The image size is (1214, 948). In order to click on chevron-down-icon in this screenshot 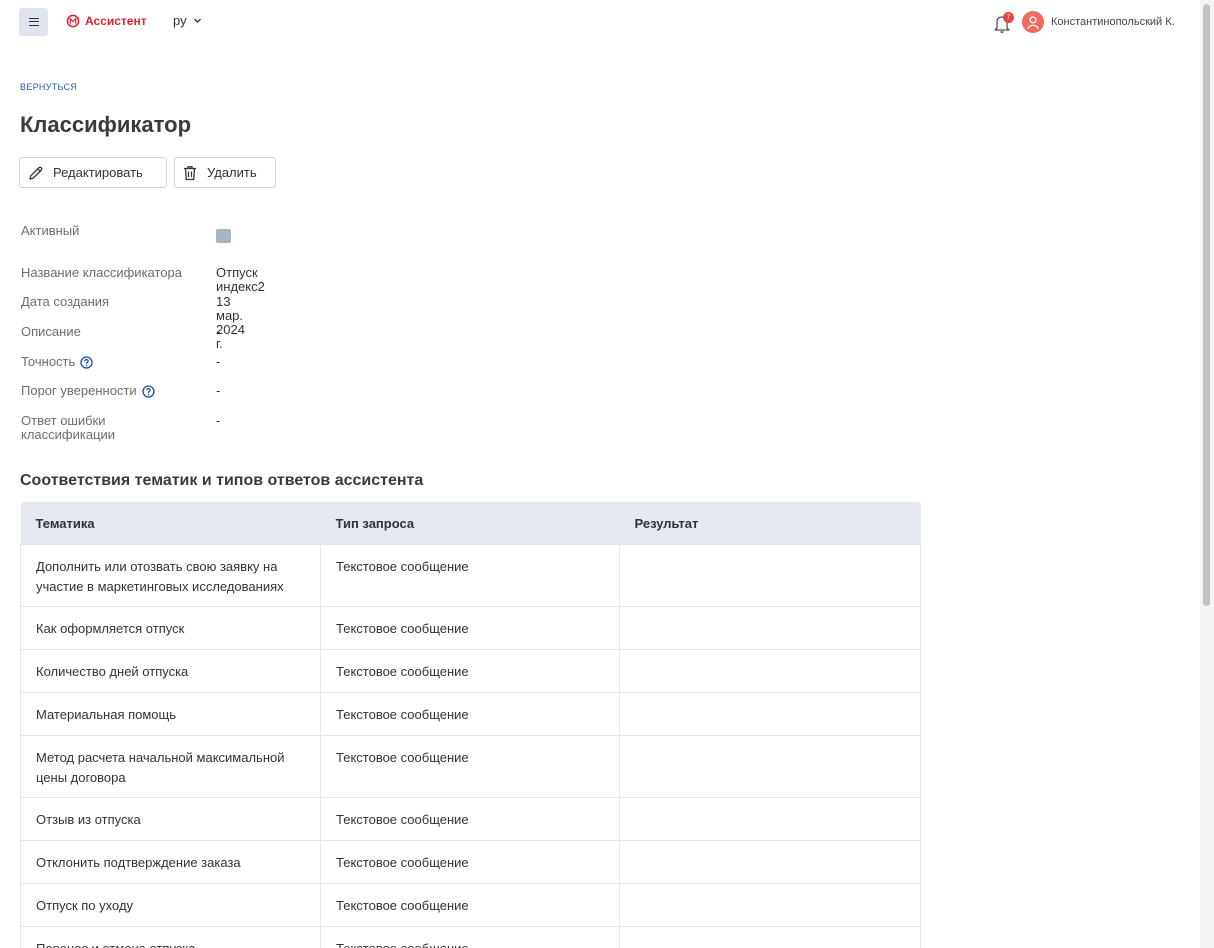, I will do `click(197, 20)`.